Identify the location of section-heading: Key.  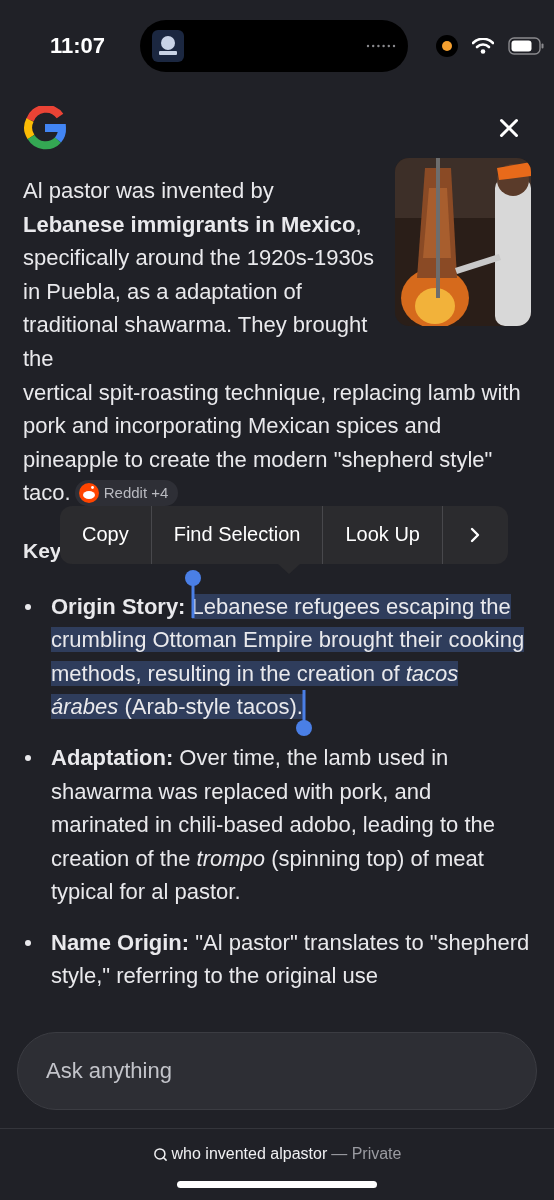
(42, 550).